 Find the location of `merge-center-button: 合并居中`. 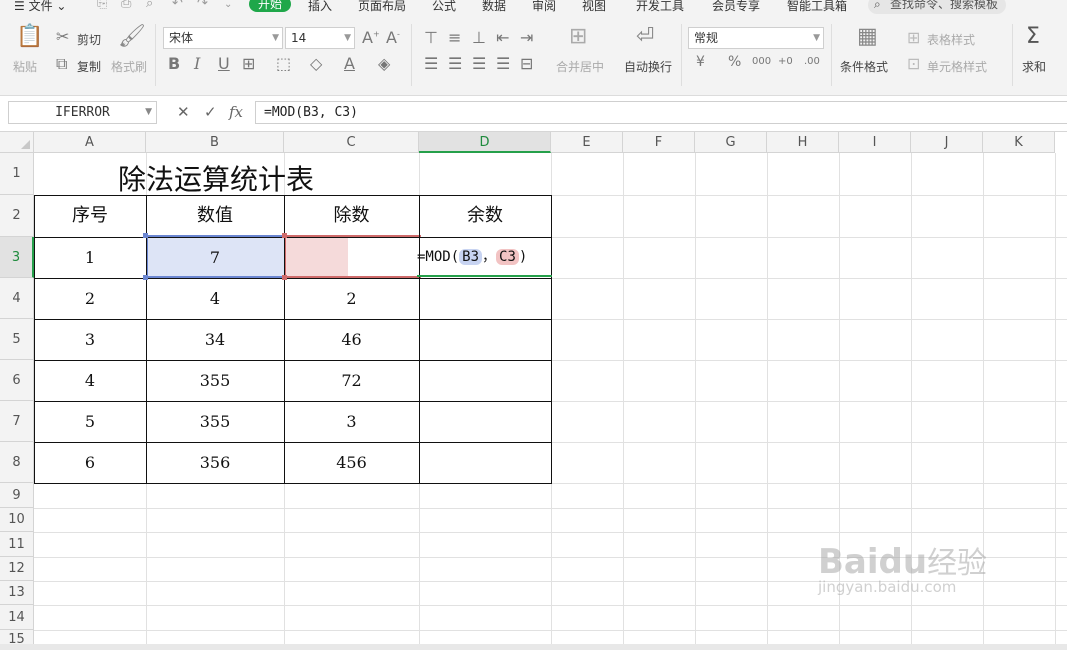

merge-center-button: 合并居中 is located at coordinates (580, 66).